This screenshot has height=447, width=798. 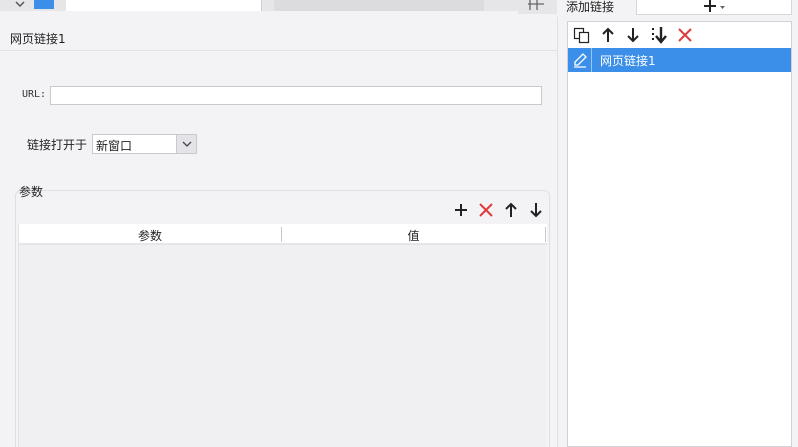 I want to click on move-to-bottom-link-button, so click(x=659, y=35).